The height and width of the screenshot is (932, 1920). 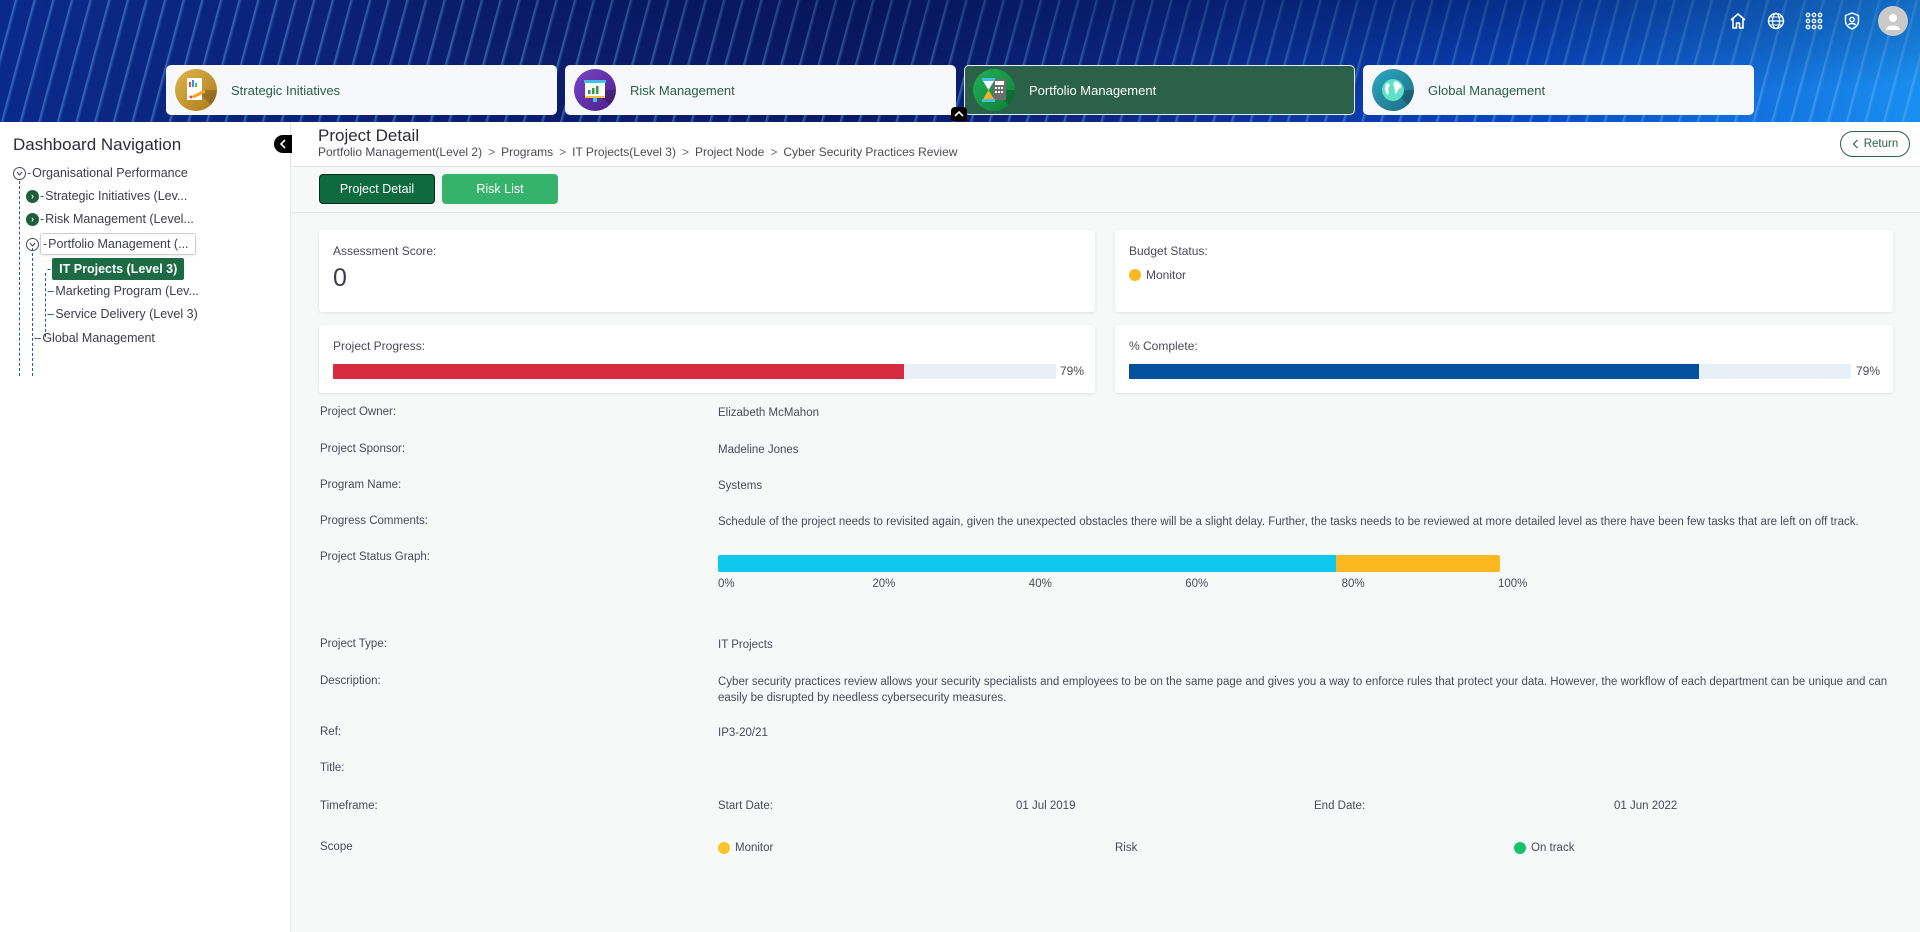 What do you see at coordinates (694, 371) in the screenshot?
I see `project-progress-bar` at bounding box center [694, 371].